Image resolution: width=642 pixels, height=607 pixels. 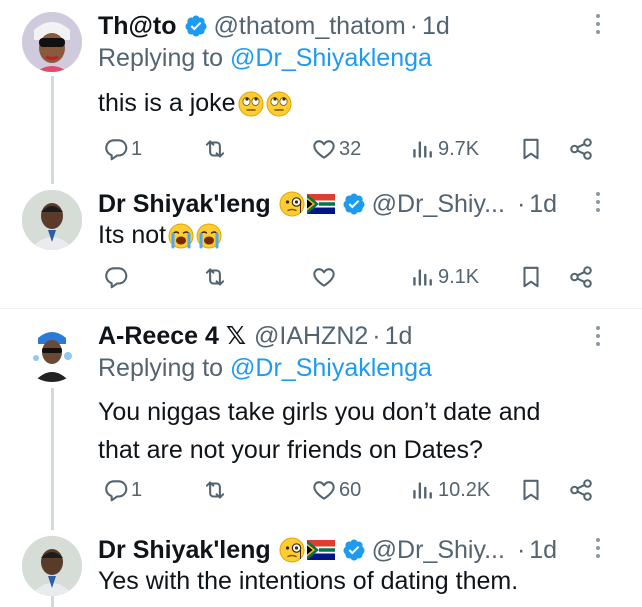 What do you see at coordinates (319, 412) in the screenshot?
I see `tweet-text-line: You niggas take girls you don’t date and` at bounding box center [319, 412].